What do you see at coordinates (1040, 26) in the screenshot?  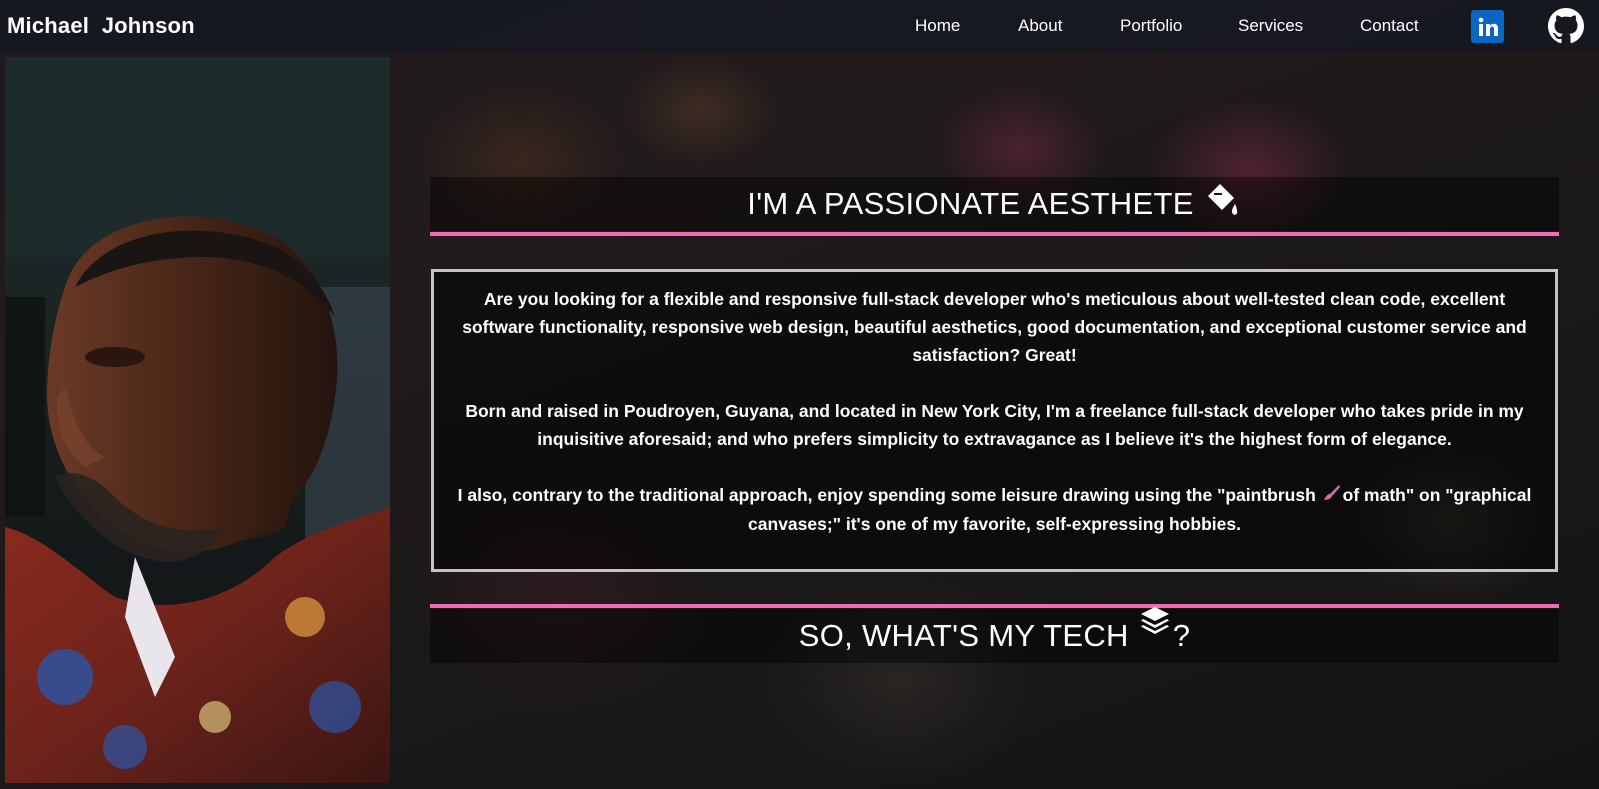 I see `nav-link-about: About` at bounding box center [1040, 26].